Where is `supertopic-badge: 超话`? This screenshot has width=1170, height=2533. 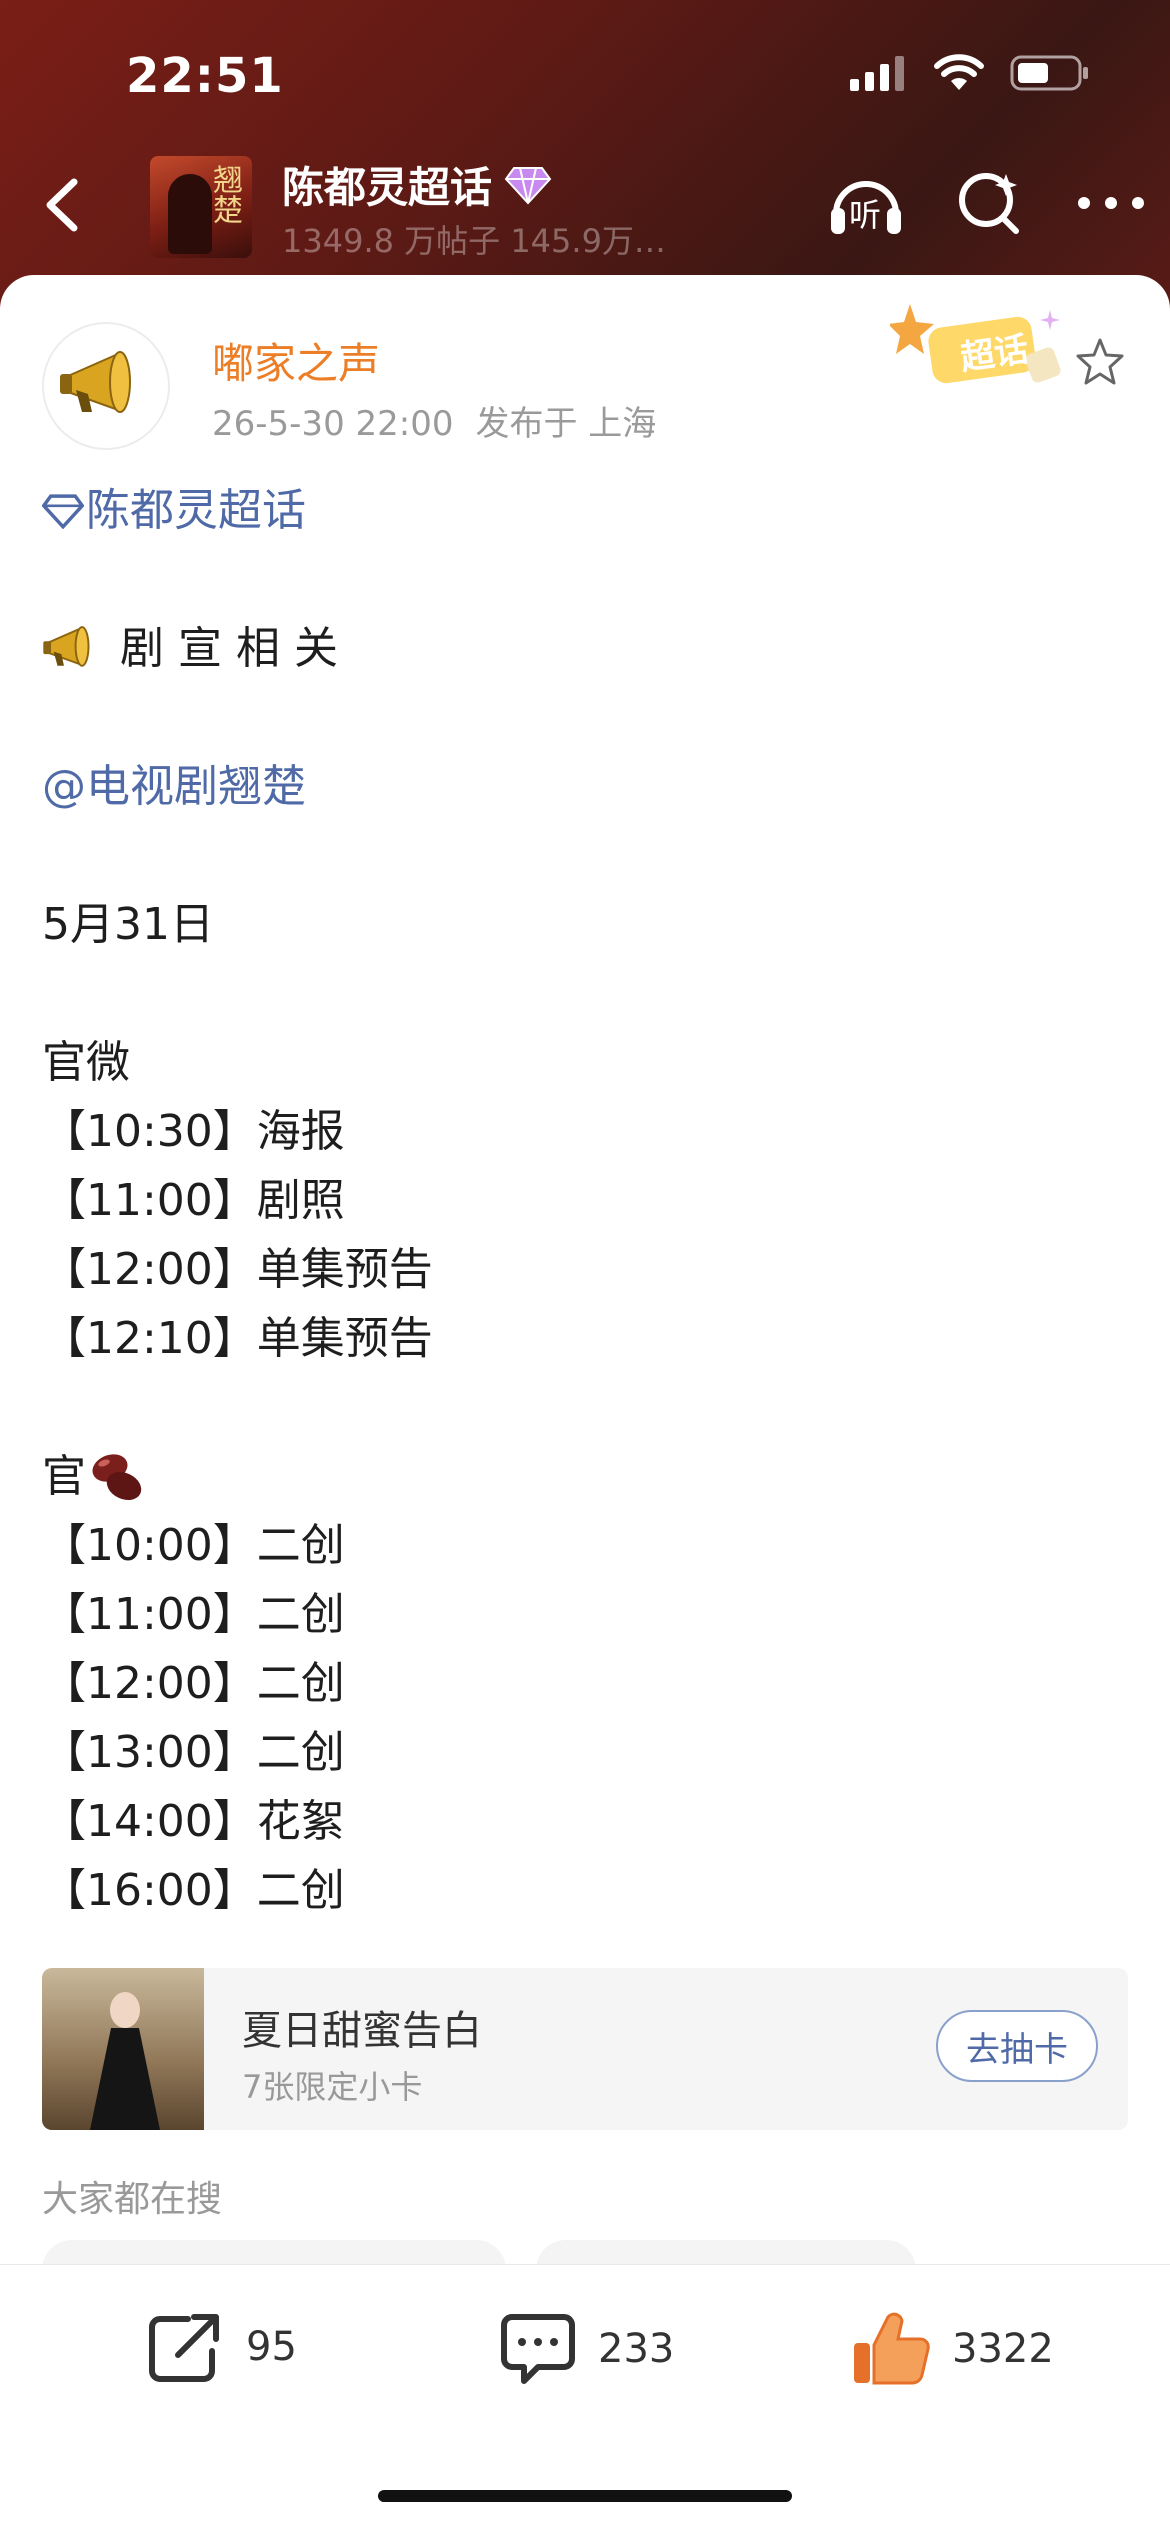 supertopic-badge: 超话 is located at coordinates (979, 350).